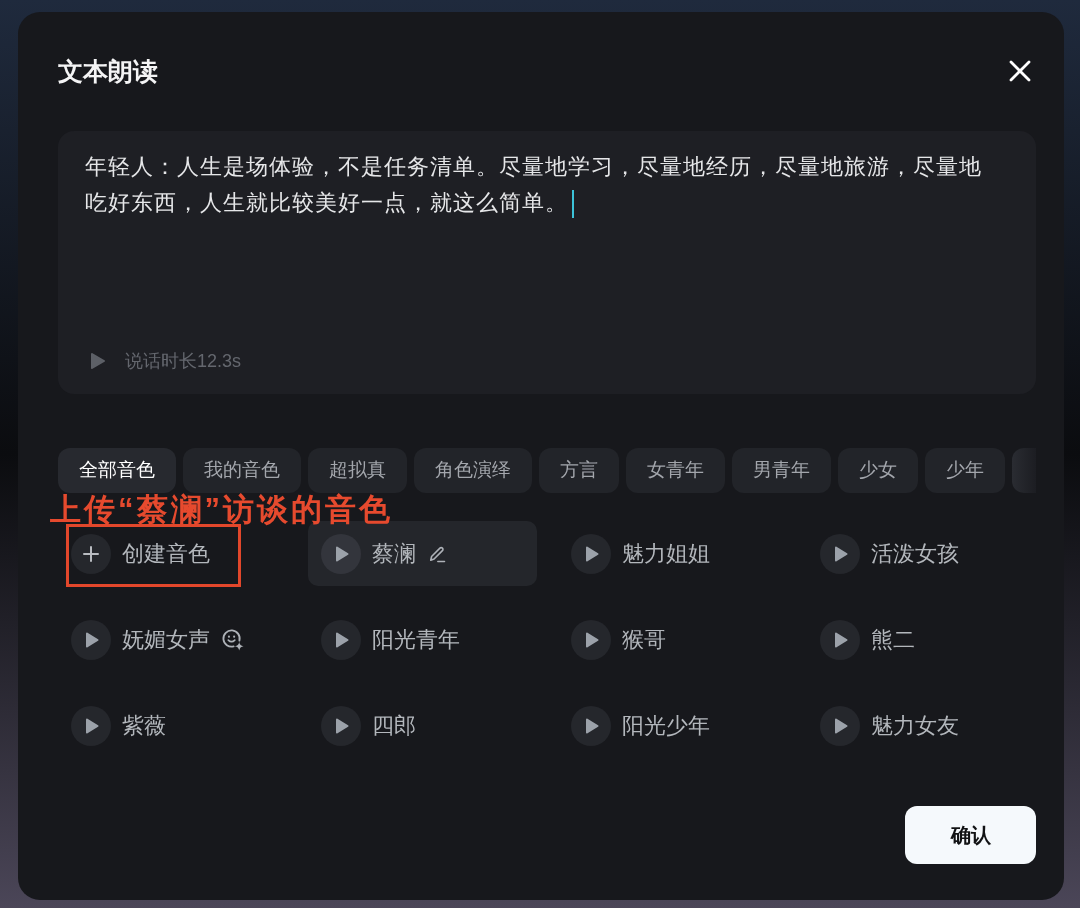 Image resolution: width=1080 pixels, height=908 pixels. Describe the element at coordinates (183, 361) in the screenshot. I see `duration-label: 说话时长12.3s` at that location.